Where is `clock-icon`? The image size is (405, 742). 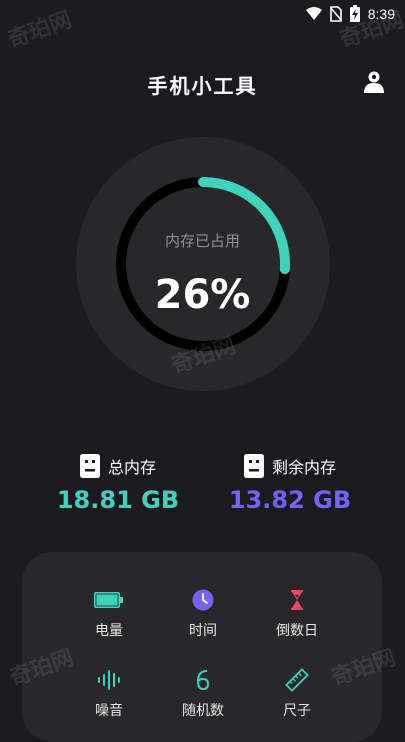 clock-icon is located at coordinates (203, 600).